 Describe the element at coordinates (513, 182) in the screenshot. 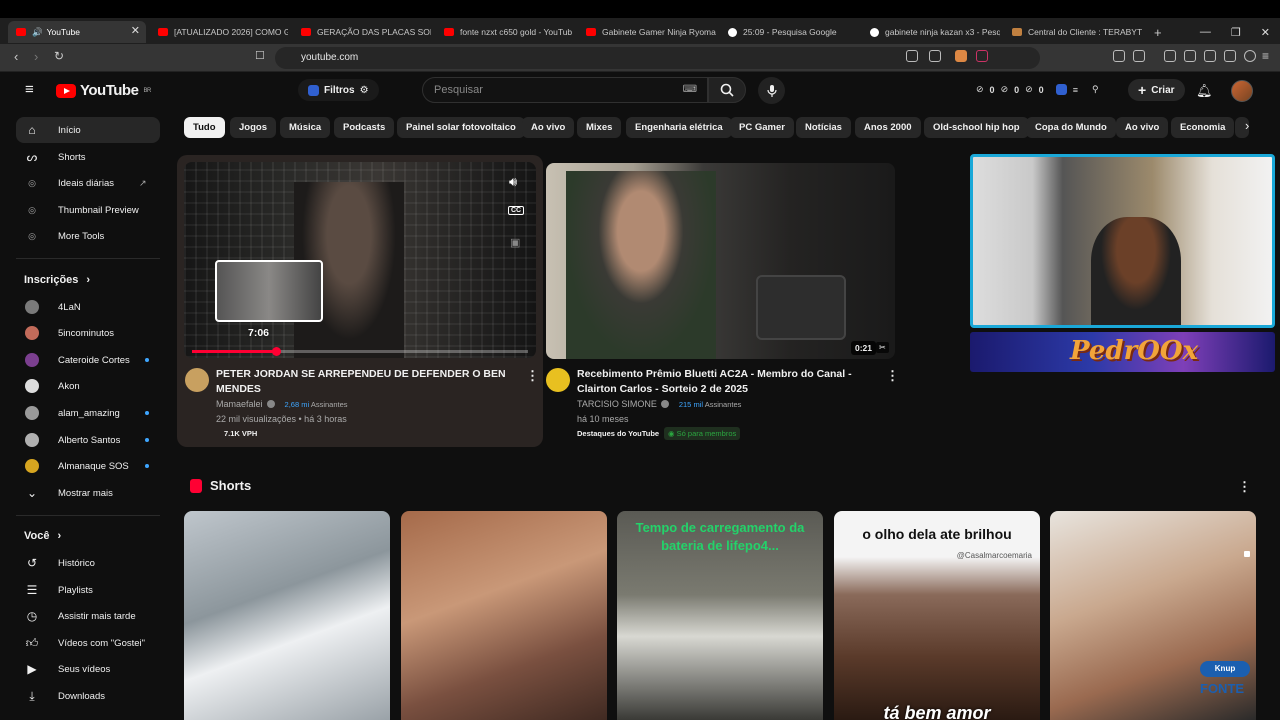

I see `volume-icon: 🔊︎` at that location.